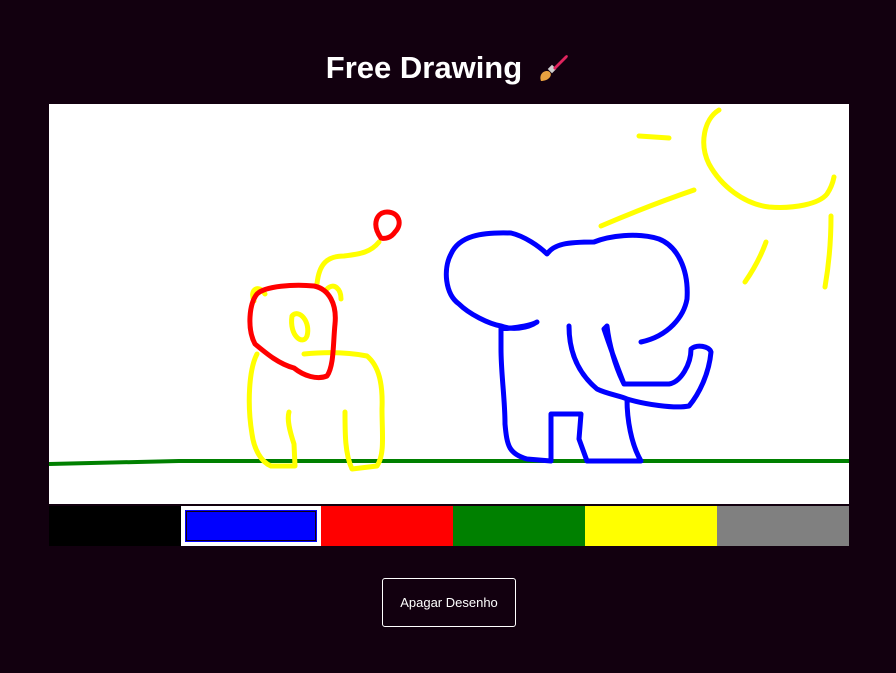  Describe the element at coordinates (449, 602) in the screenshot. I see `clear-drawing-button: Apagar Desenho` at that location.